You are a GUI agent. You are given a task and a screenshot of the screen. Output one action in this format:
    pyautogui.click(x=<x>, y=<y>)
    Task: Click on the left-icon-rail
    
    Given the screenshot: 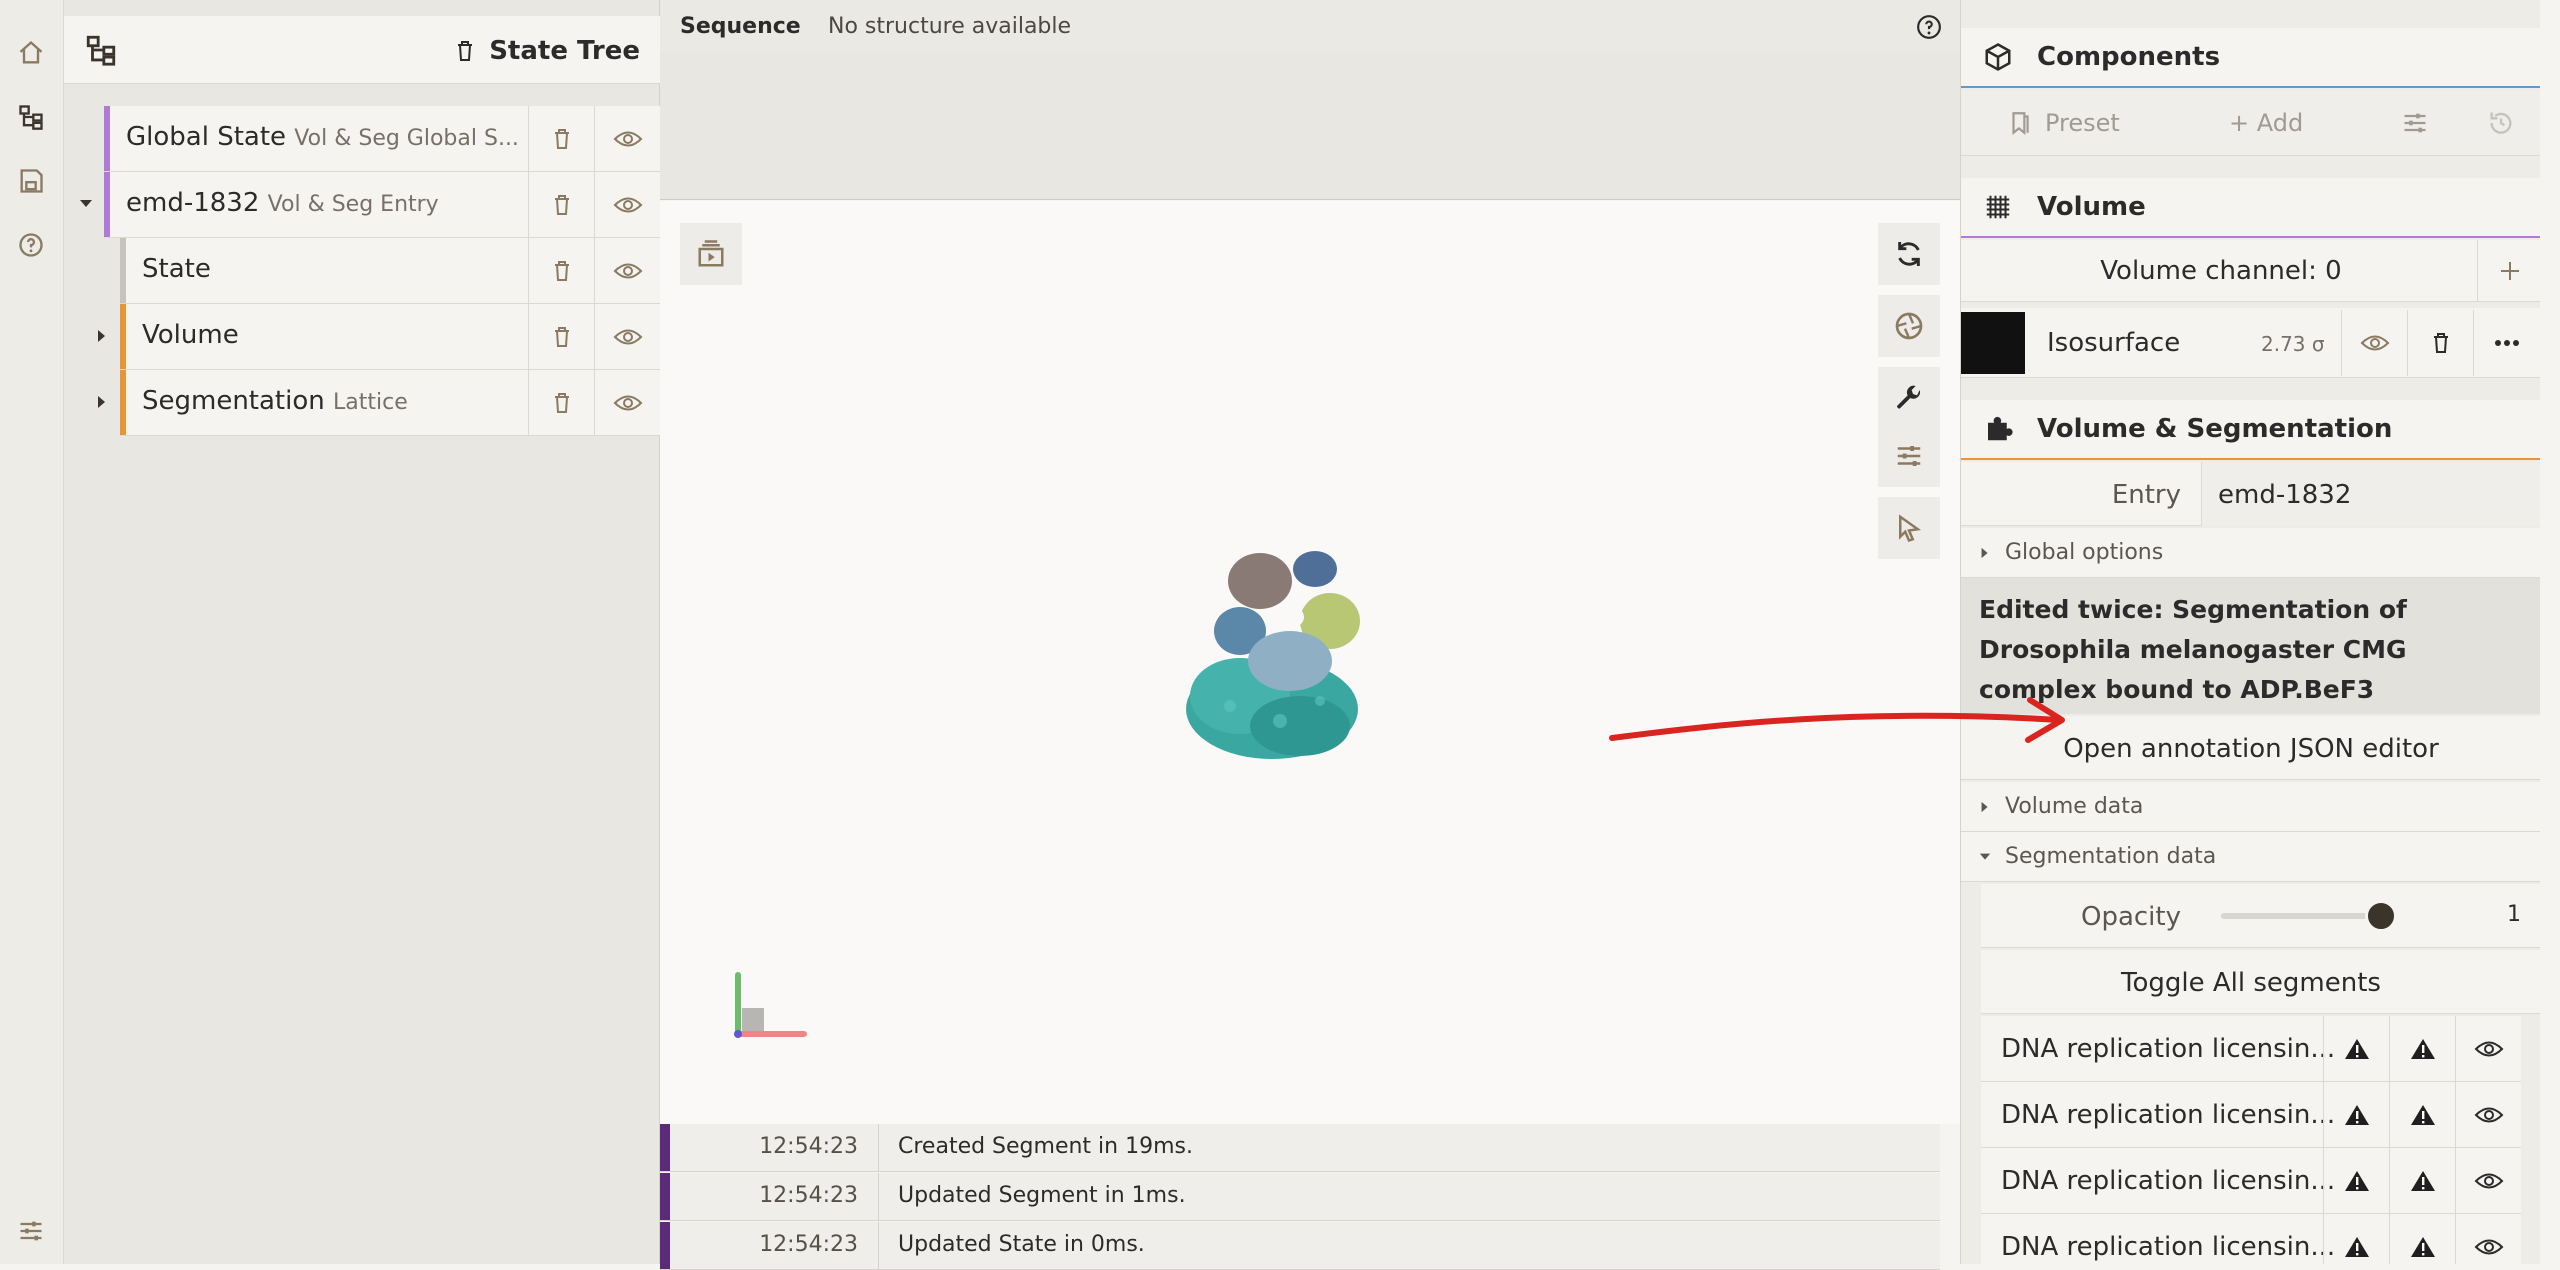 What is the action you would take?
    pyautogui.click(x=32, y=632)
    